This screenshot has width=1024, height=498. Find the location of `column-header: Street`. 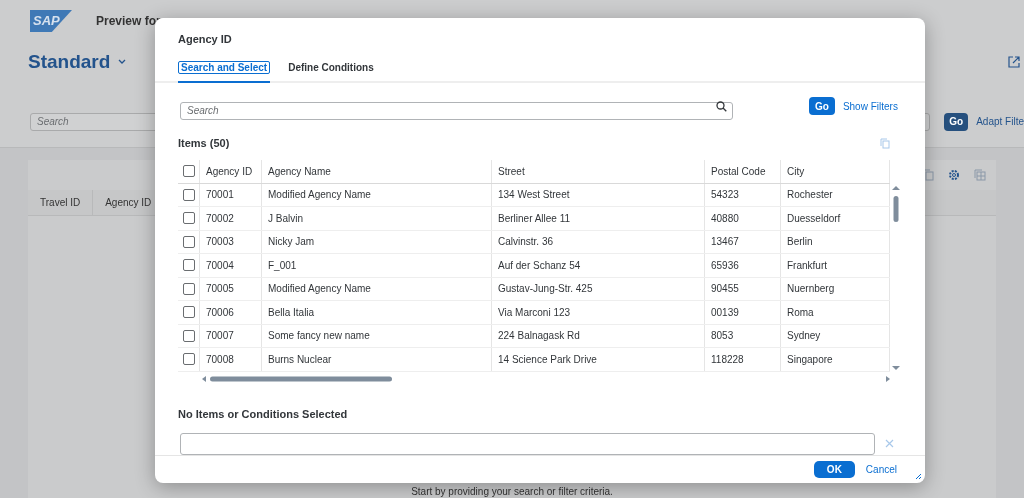

column-header: Street is located at coordinates (598, 171).